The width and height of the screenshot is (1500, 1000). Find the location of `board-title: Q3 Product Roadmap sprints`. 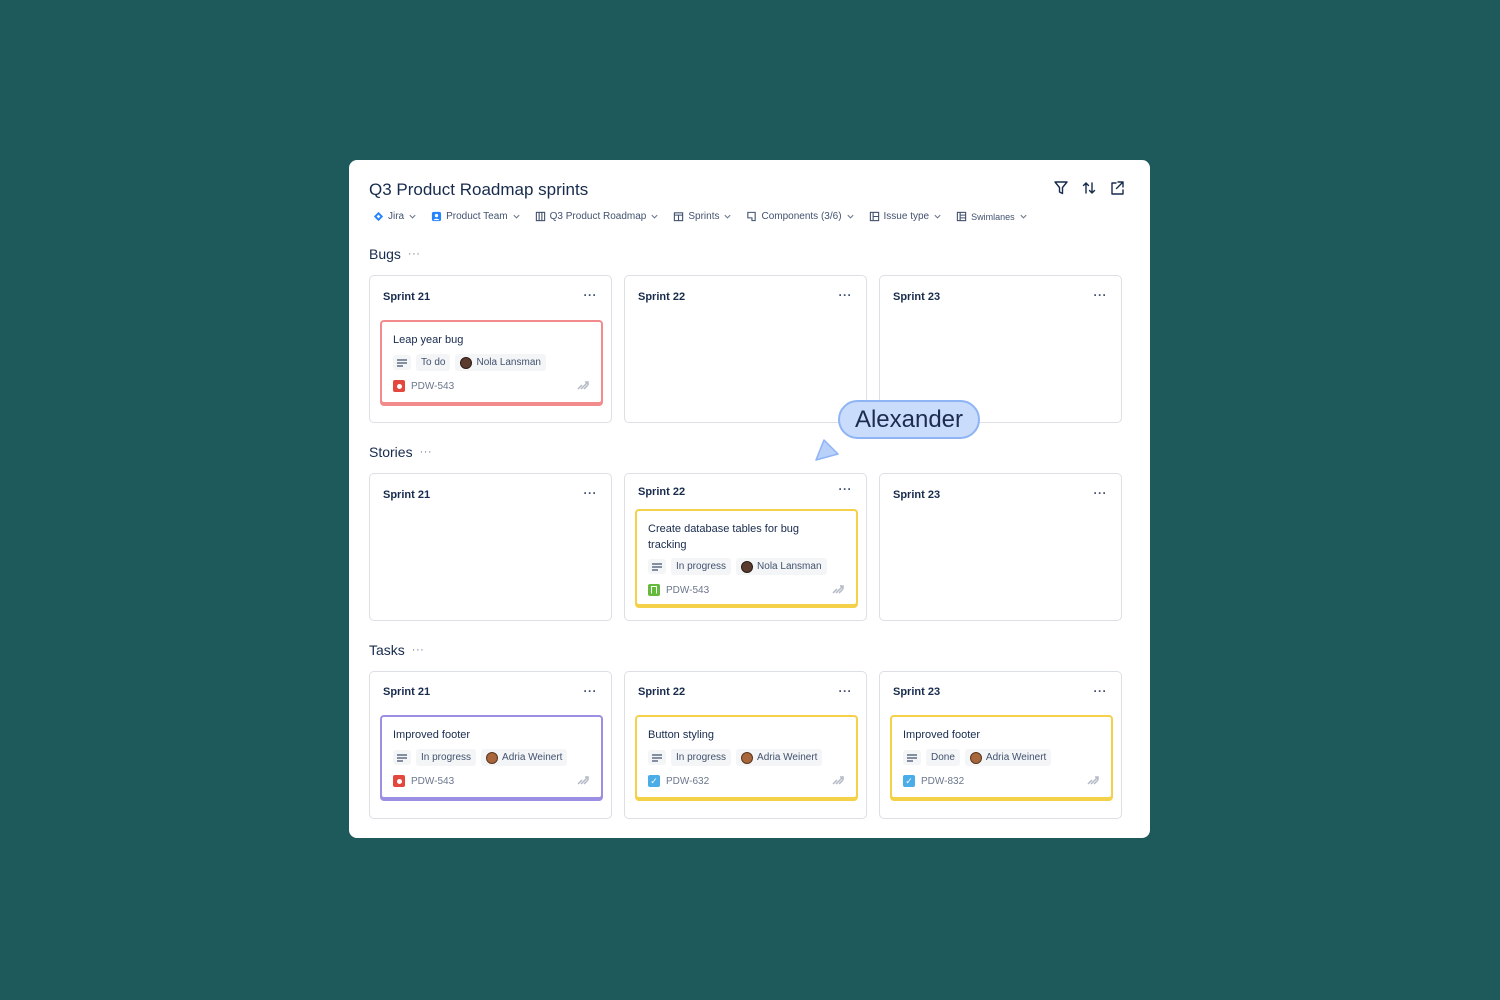

board-title: Q3 Product Roadmap sprints is located at coordinates (479, 189).